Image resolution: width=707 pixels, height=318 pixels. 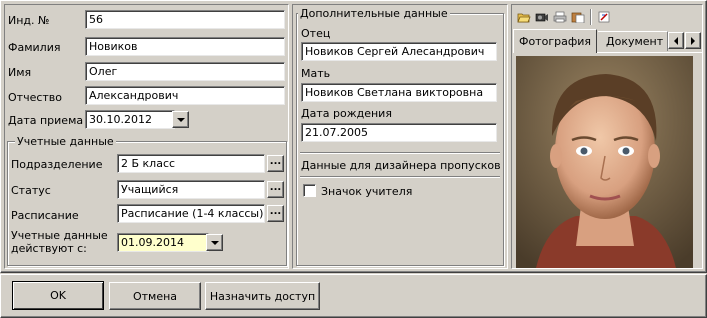 What do you see at coordinates (605, 17) in the screenshot?
I see `edit-image-icon` at bounding box center [605, 17].